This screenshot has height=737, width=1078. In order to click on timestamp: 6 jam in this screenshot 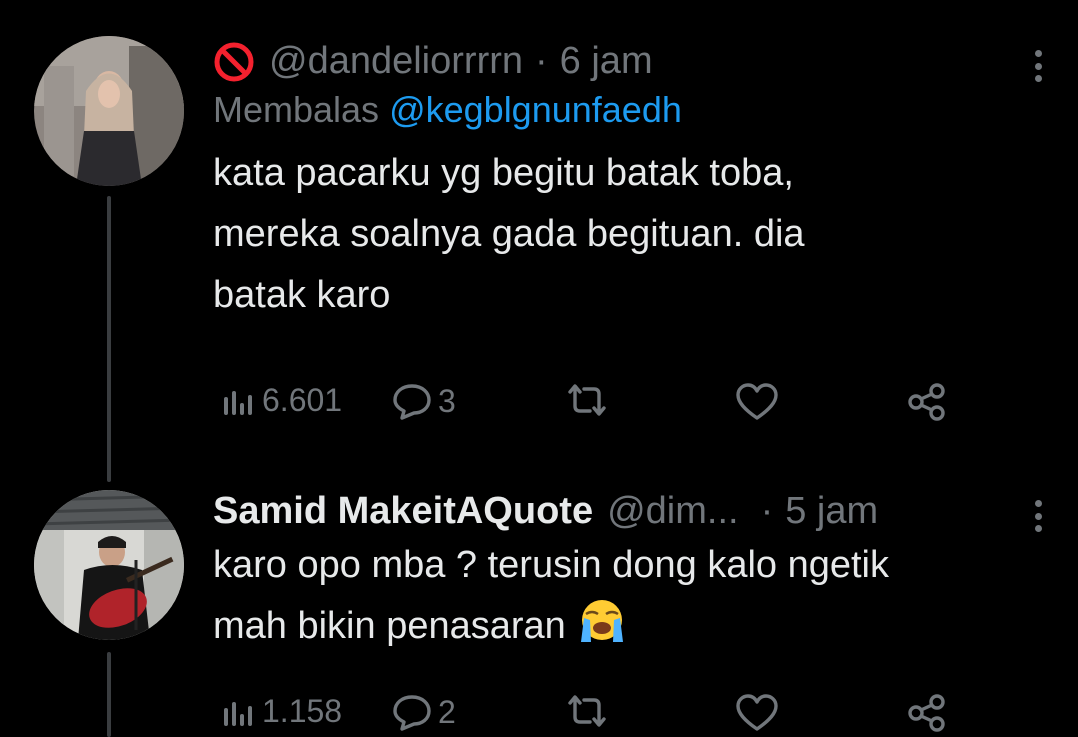, I will do `click(606, 61)`.